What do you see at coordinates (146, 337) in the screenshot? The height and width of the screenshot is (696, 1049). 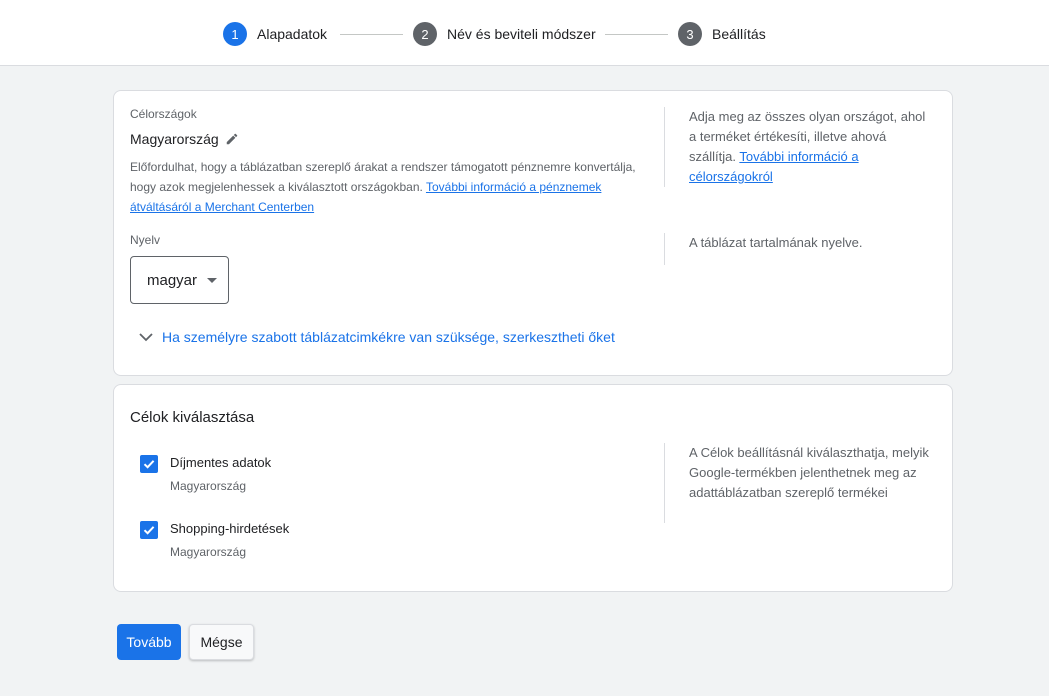 I see `chevron-down-icon` at bounding box center [146, 337].